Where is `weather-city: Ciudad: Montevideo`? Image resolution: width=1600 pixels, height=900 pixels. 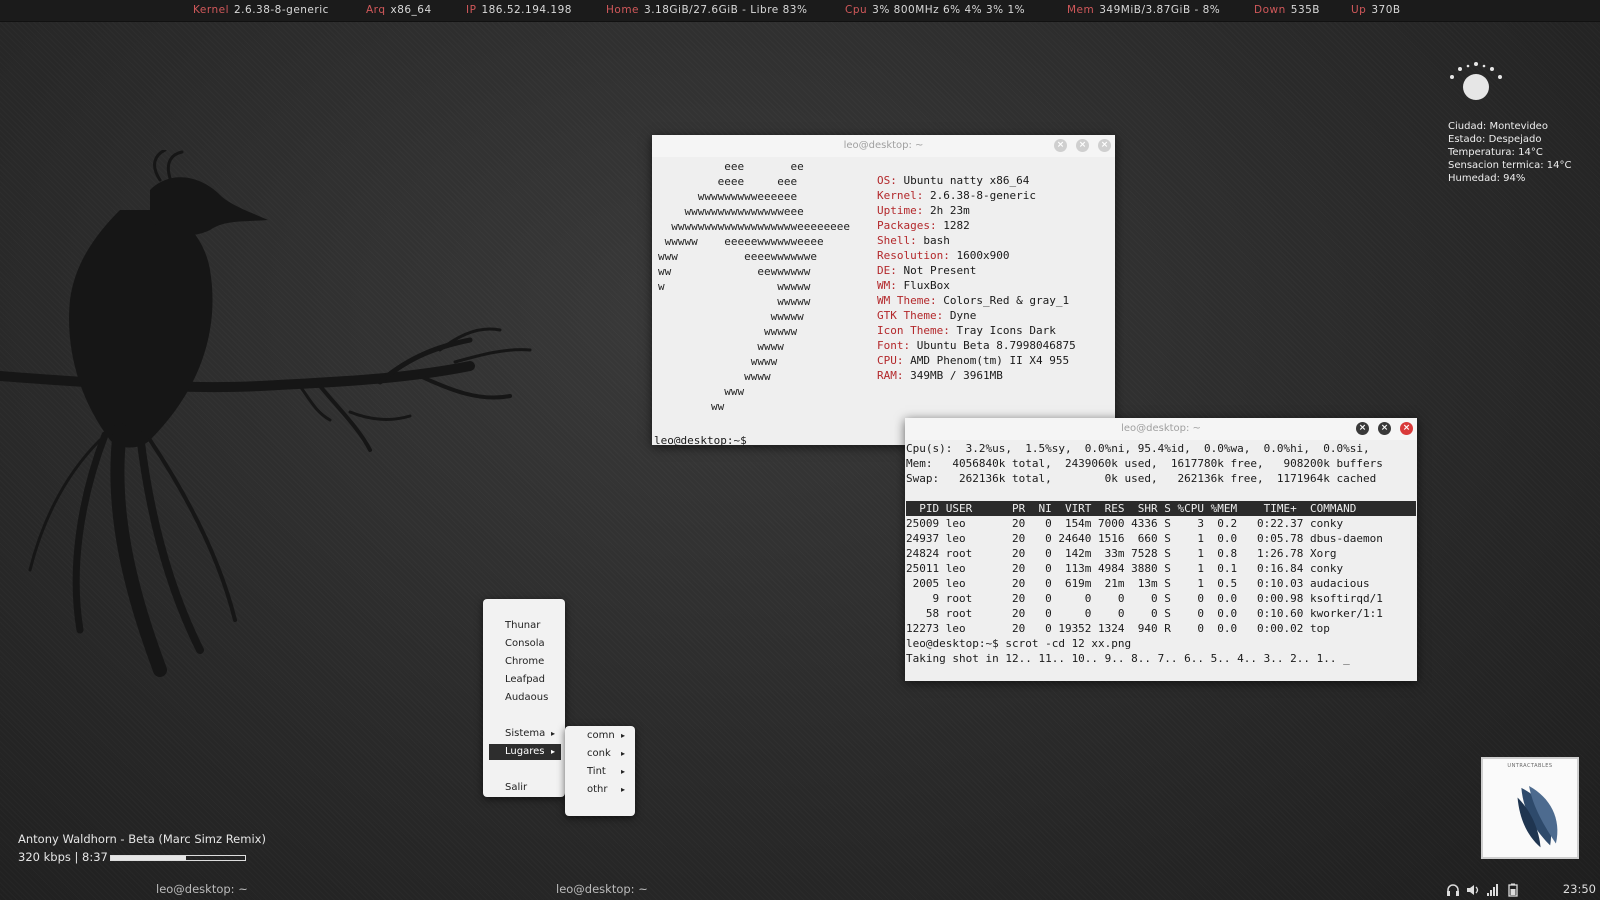
weather-city: Ciudad: Montevideo is located at coordinates (1498, 126).